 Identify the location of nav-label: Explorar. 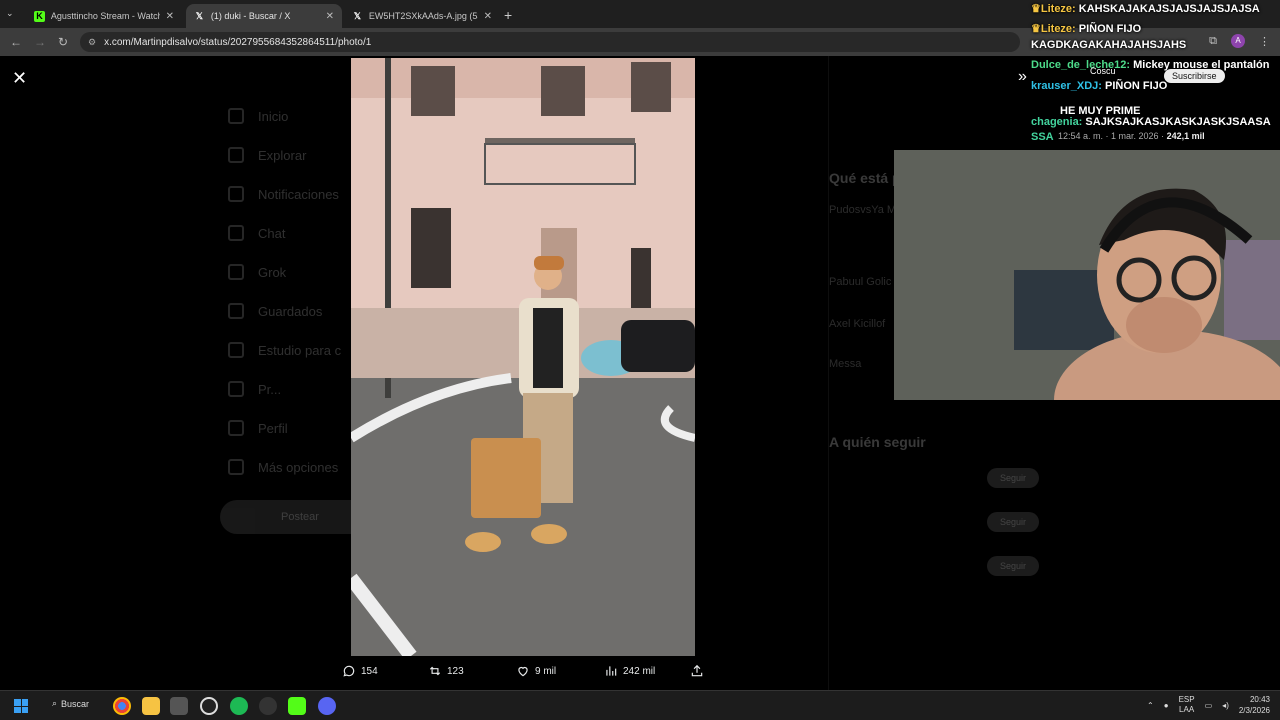
(282, 155).